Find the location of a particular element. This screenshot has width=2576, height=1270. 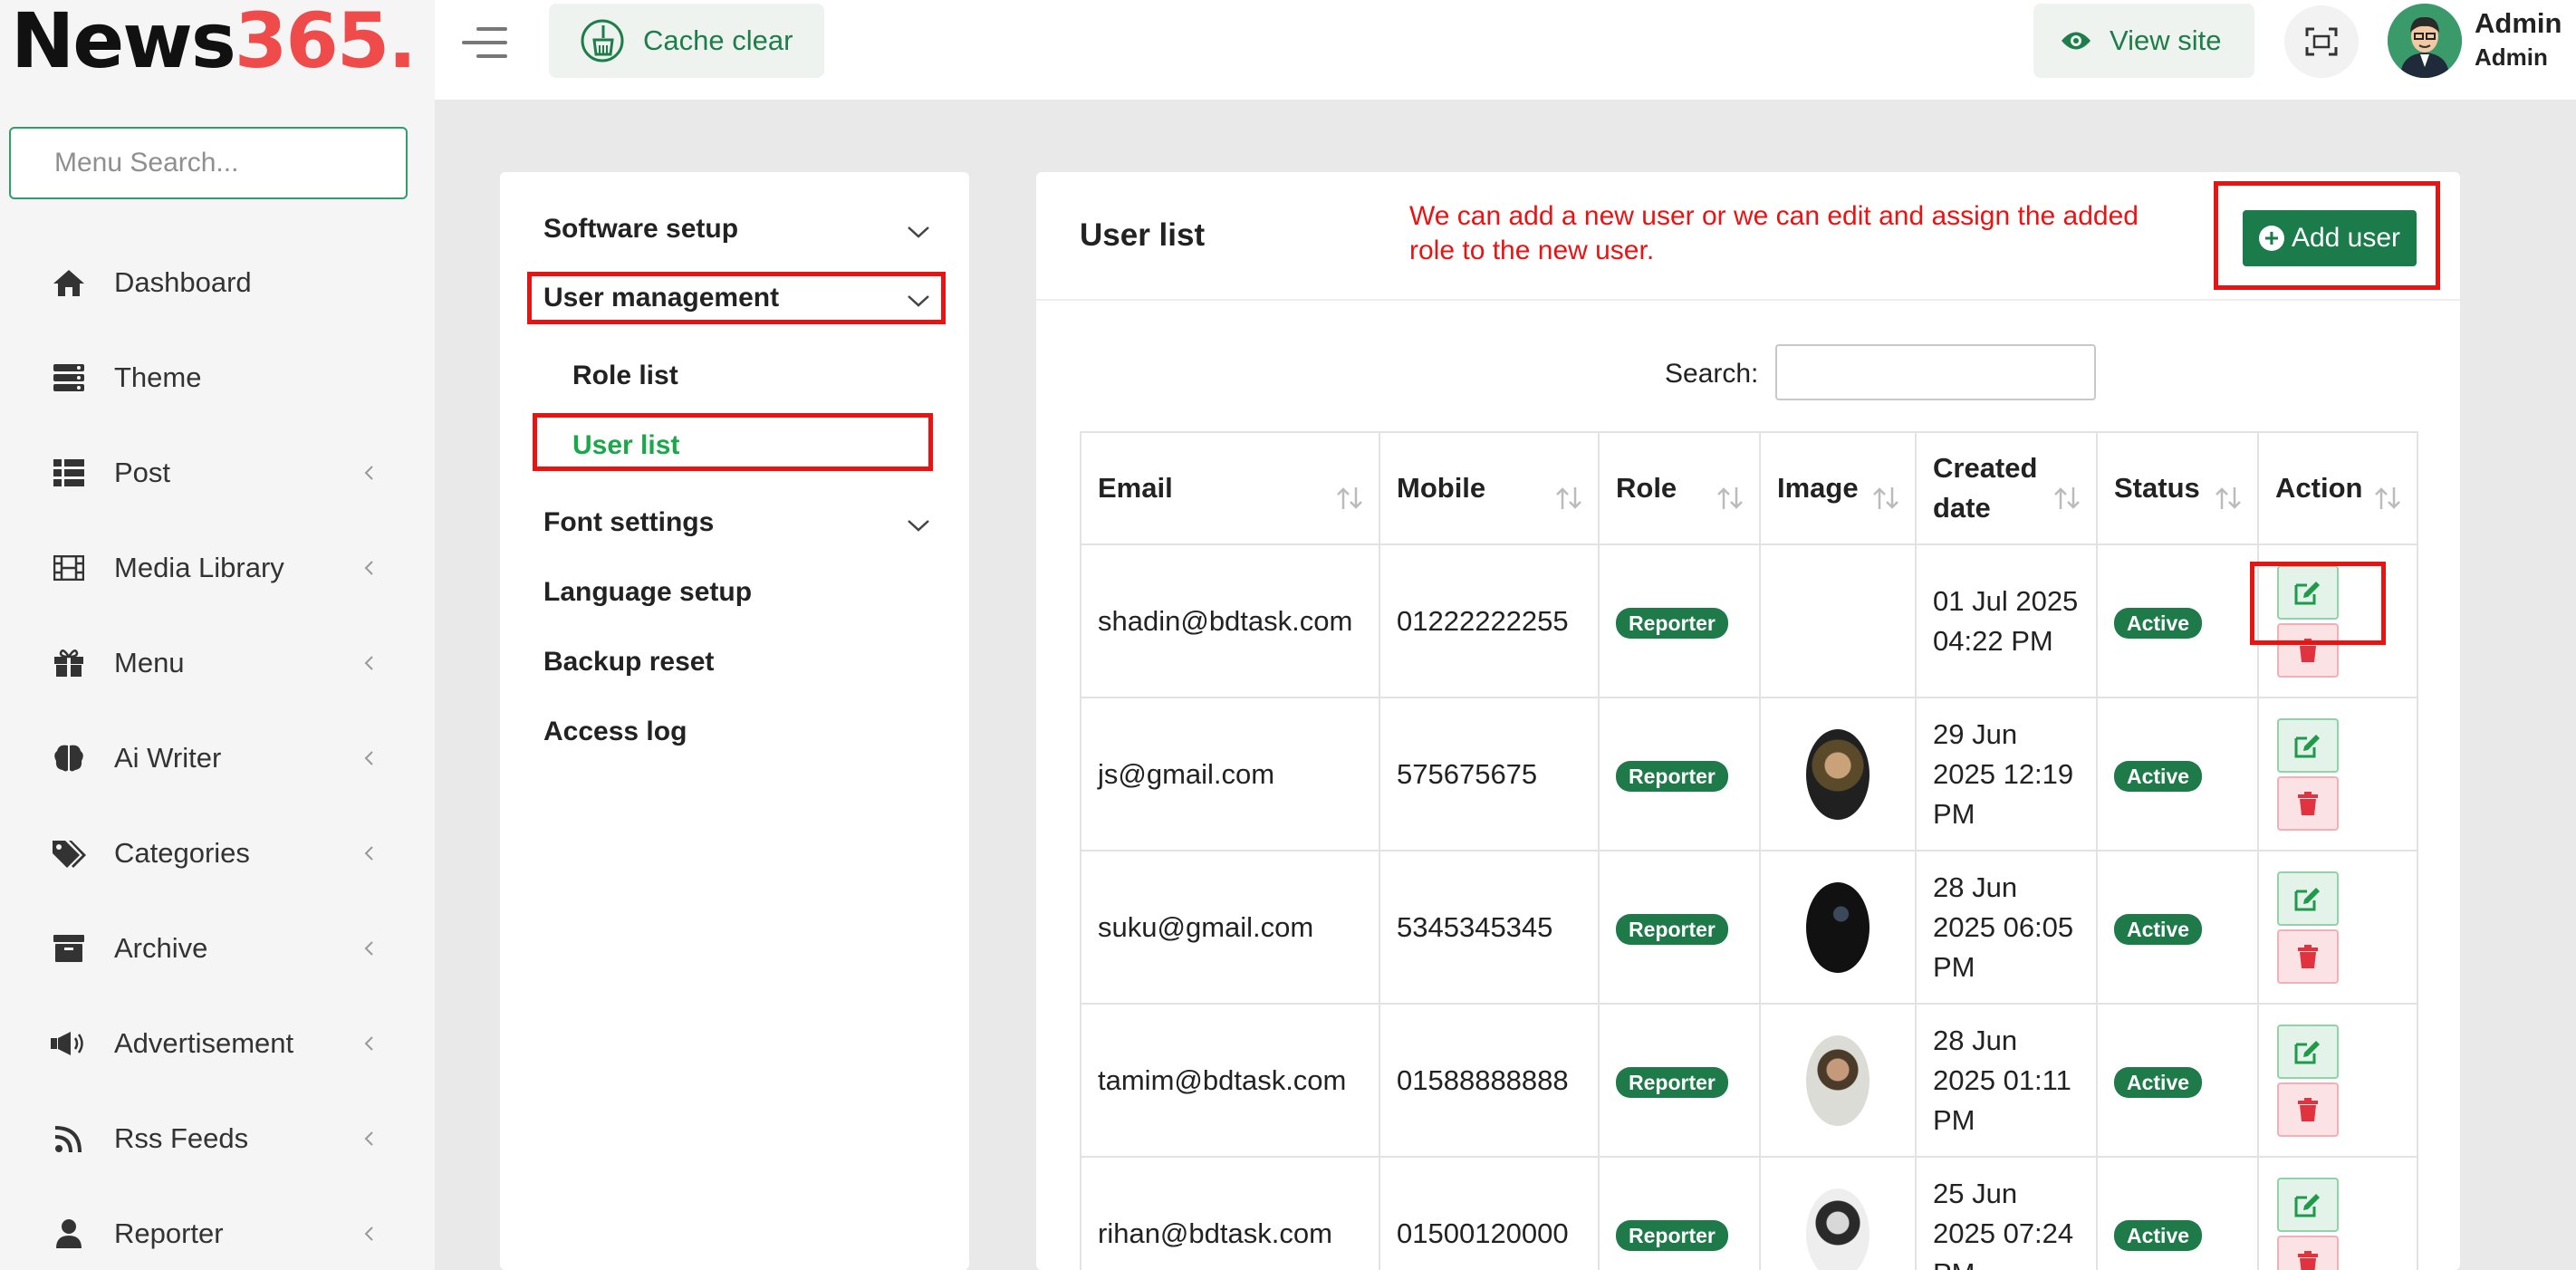

settings-software-setup: Software setup is located at coordinates (640, 229).